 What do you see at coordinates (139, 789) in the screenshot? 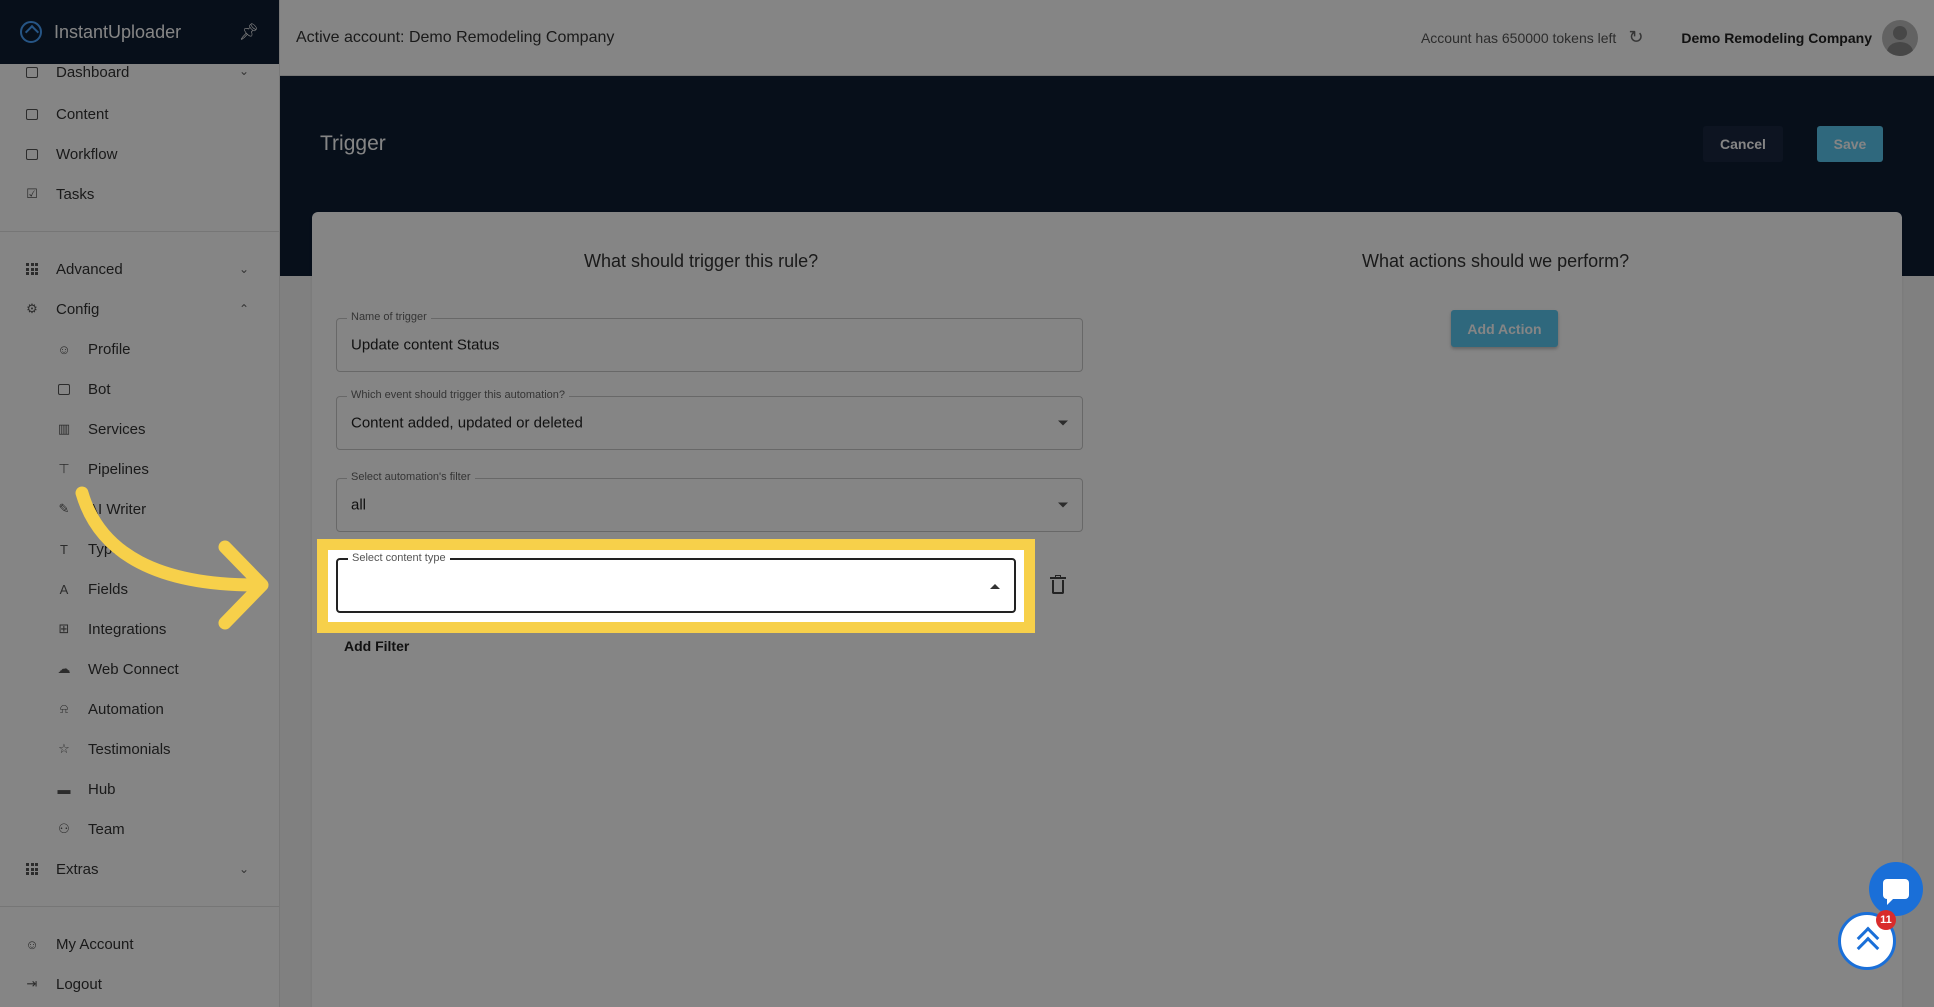
I see `sidebar-item-hub: ▬ Hub` at bounding box center [139, 789].